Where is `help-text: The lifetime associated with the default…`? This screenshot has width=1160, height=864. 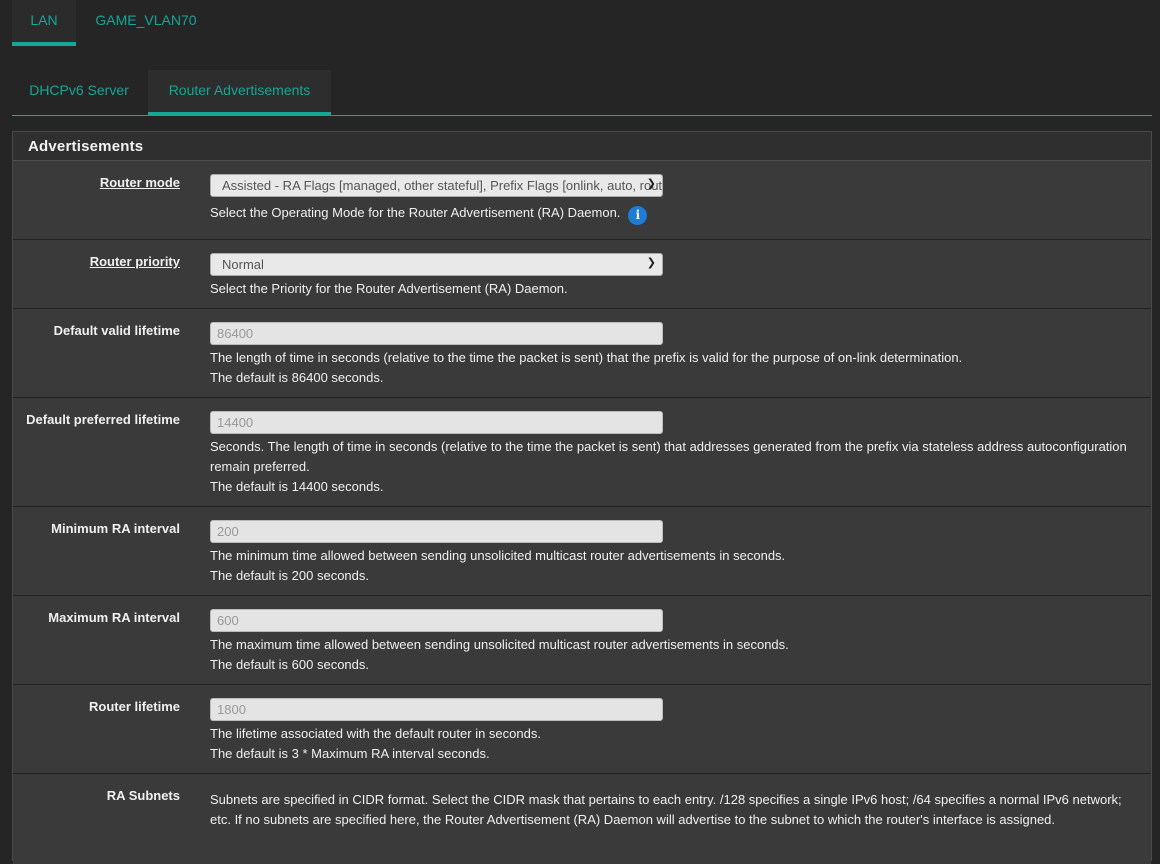 help-text: The lifetime associated with the default… is located at coordinates (375, 733).